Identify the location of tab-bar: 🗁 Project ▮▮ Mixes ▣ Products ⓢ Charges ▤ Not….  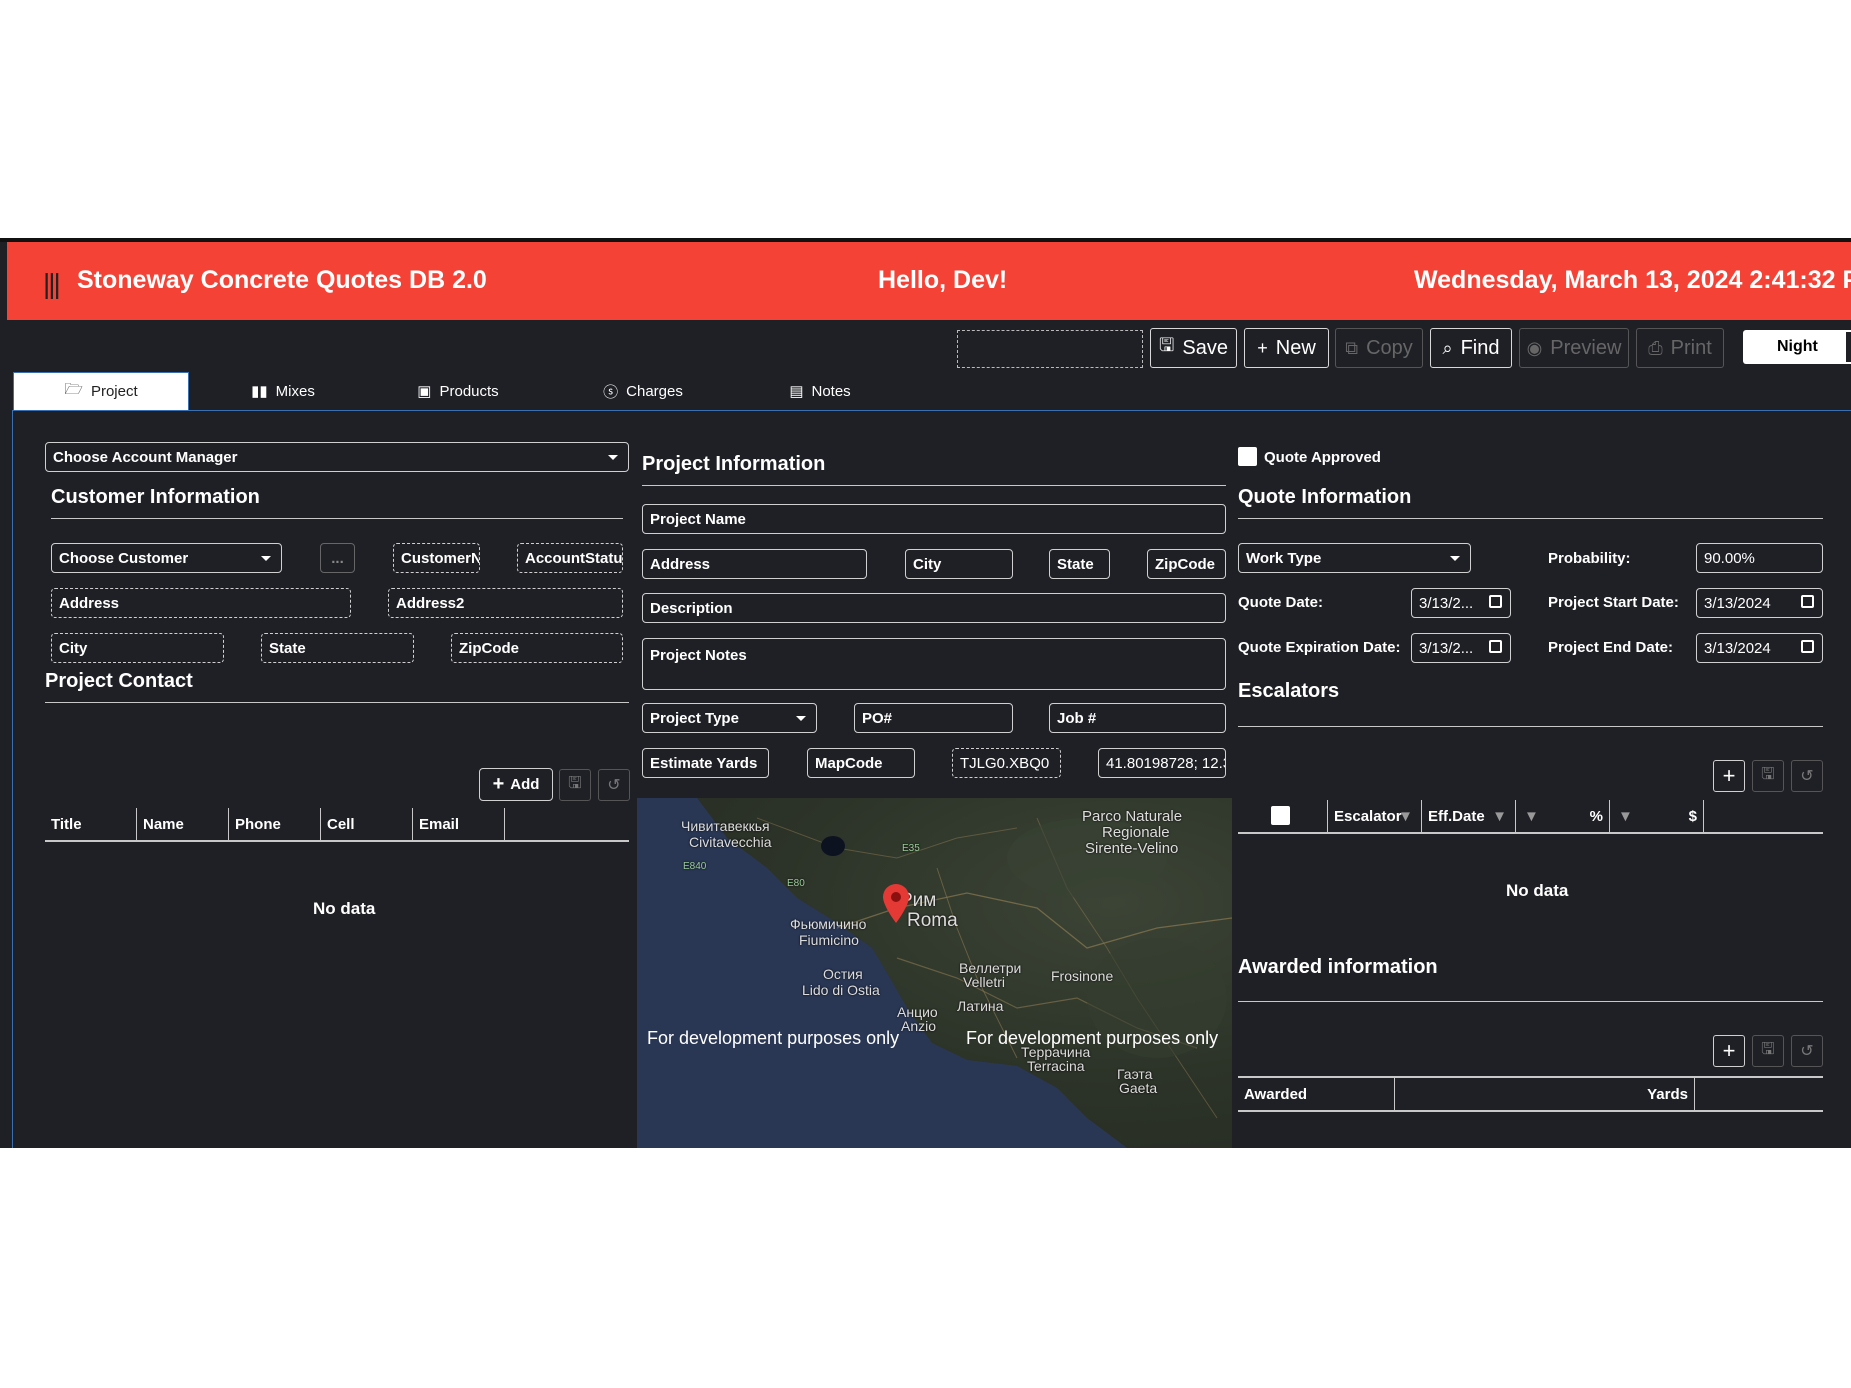
(932, 391).